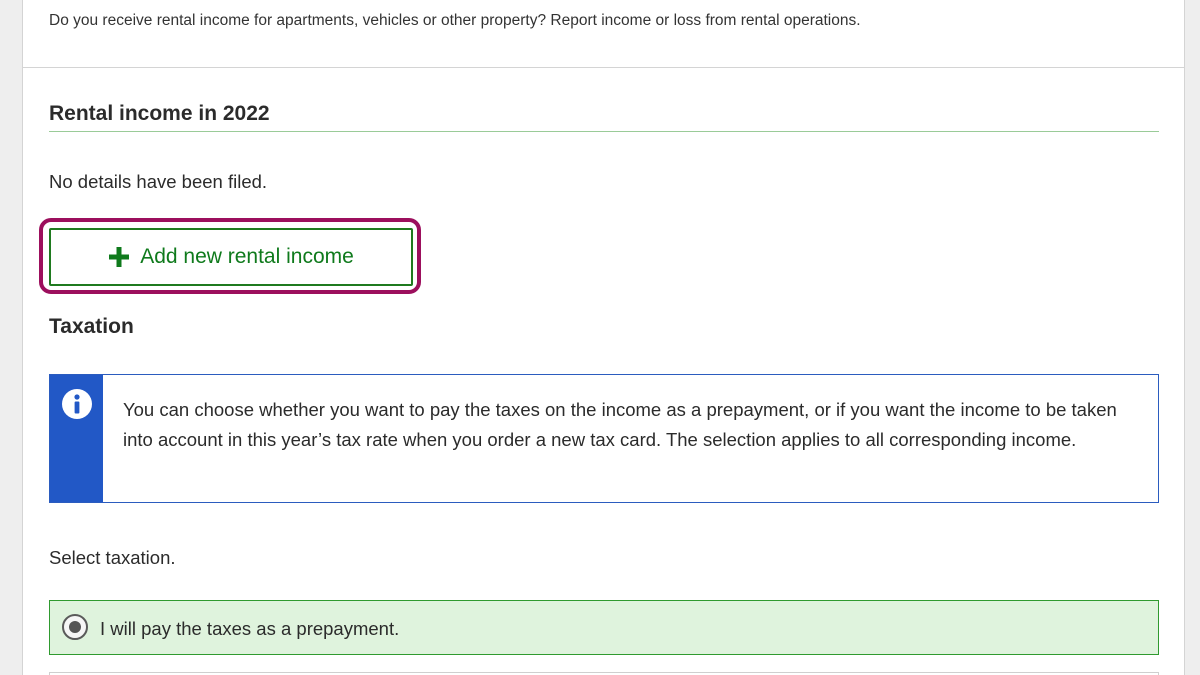 The height and width of the screenshot is (675, 1200). Describe the element at coordinates (159, 113) in the screenshot. I see `rental-section-title: Rental income in 2022` at that location.